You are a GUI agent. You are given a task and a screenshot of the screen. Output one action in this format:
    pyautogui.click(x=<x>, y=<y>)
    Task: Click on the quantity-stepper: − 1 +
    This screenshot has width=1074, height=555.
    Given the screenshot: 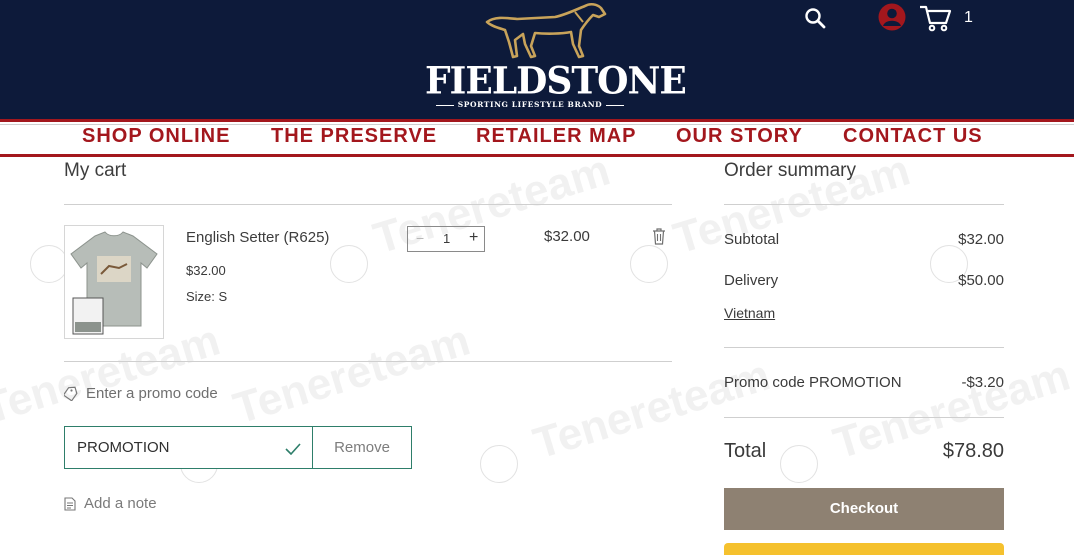 What is the action you would take?
    pyautogui.click(x=446, y=239)
    